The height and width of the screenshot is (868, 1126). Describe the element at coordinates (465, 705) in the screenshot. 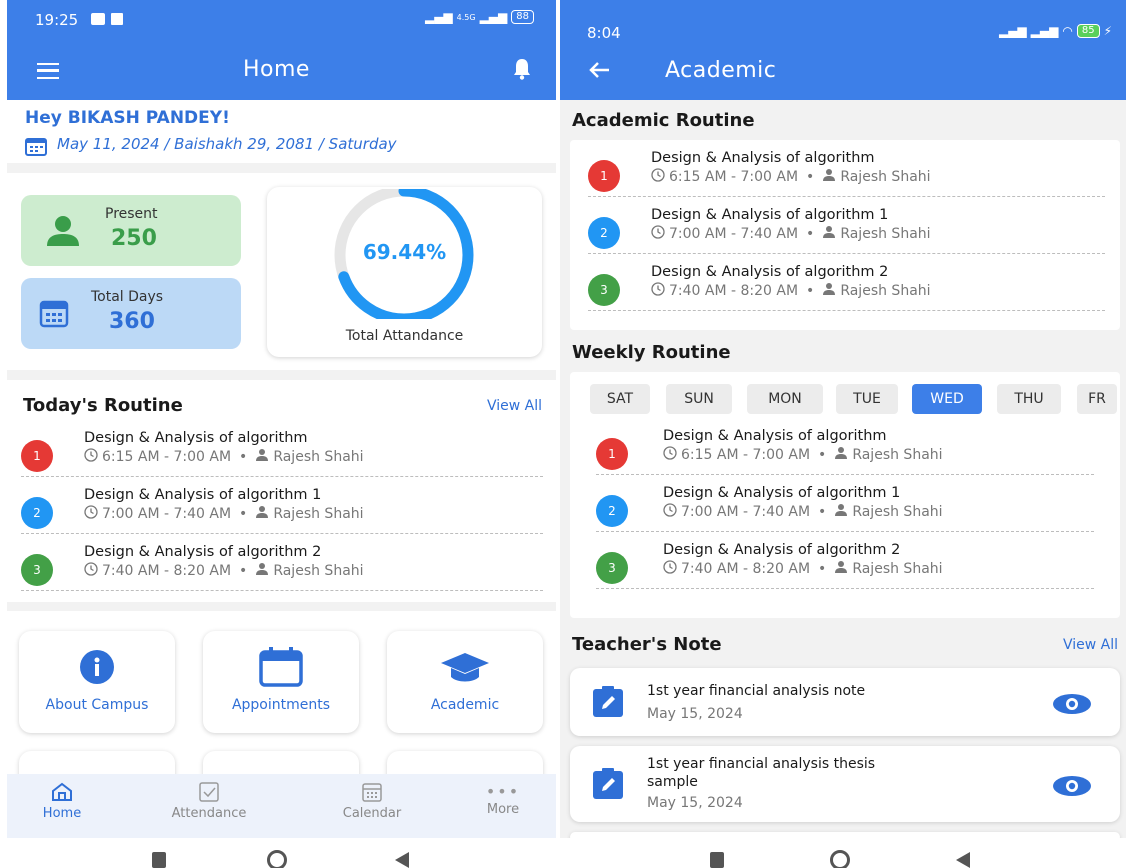

I see `tile-label: Academic` at that location.